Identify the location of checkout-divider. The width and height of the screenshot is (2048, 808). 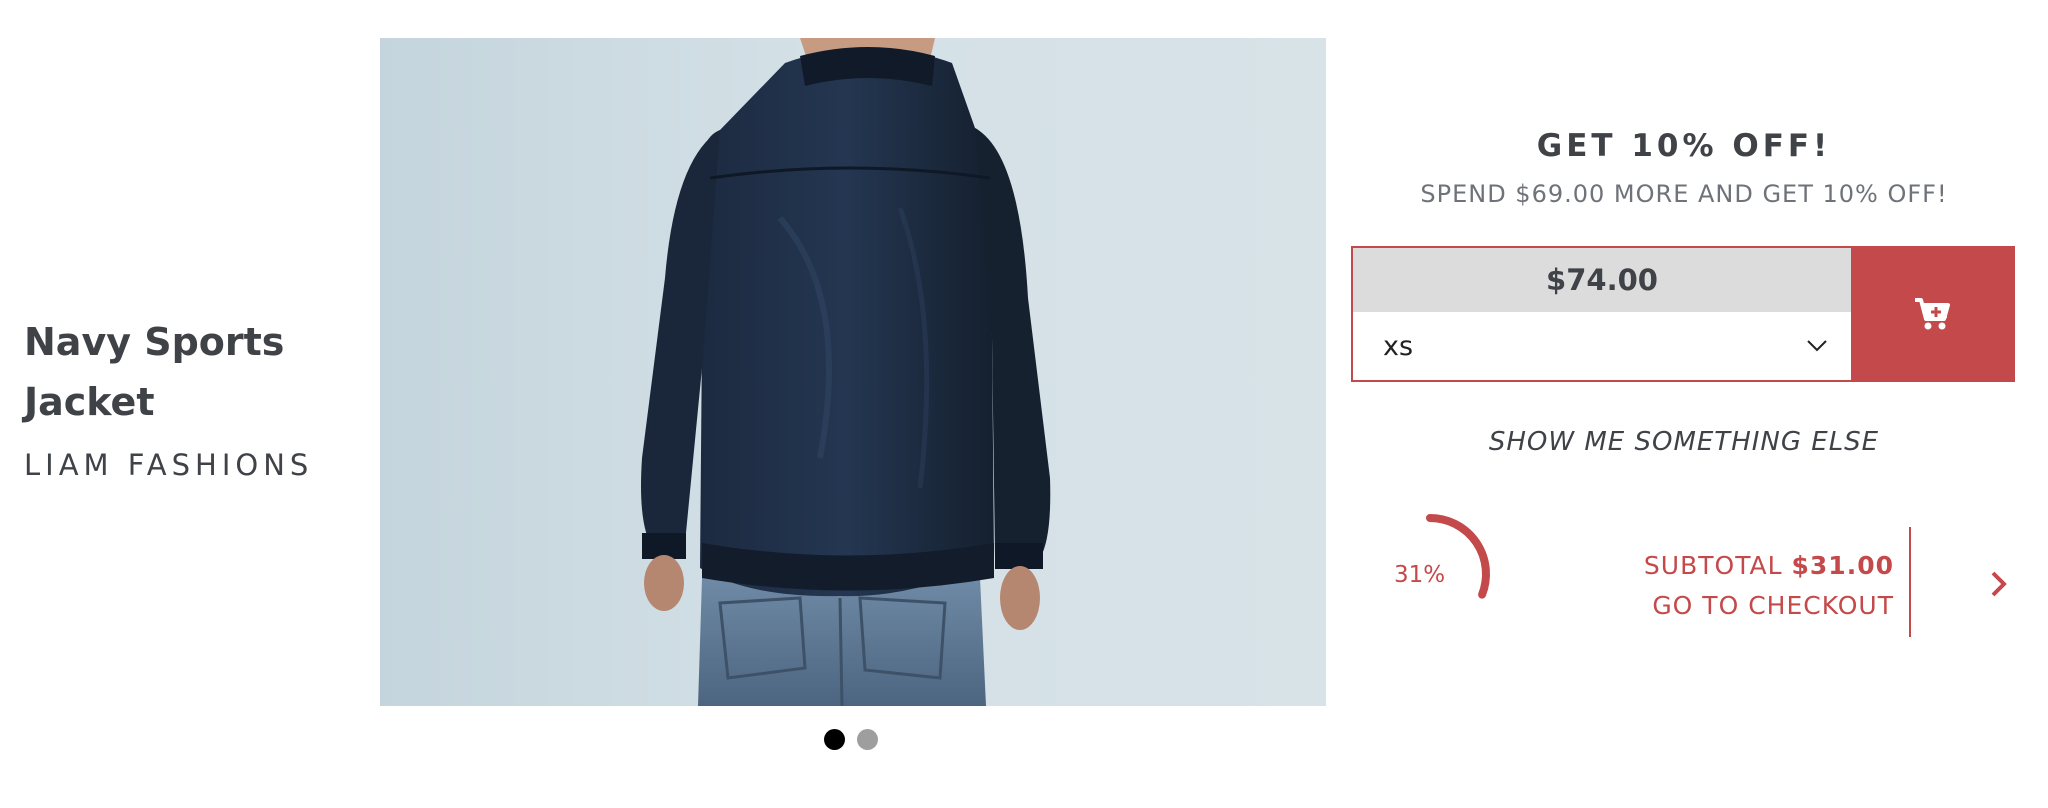
(1910, 582).